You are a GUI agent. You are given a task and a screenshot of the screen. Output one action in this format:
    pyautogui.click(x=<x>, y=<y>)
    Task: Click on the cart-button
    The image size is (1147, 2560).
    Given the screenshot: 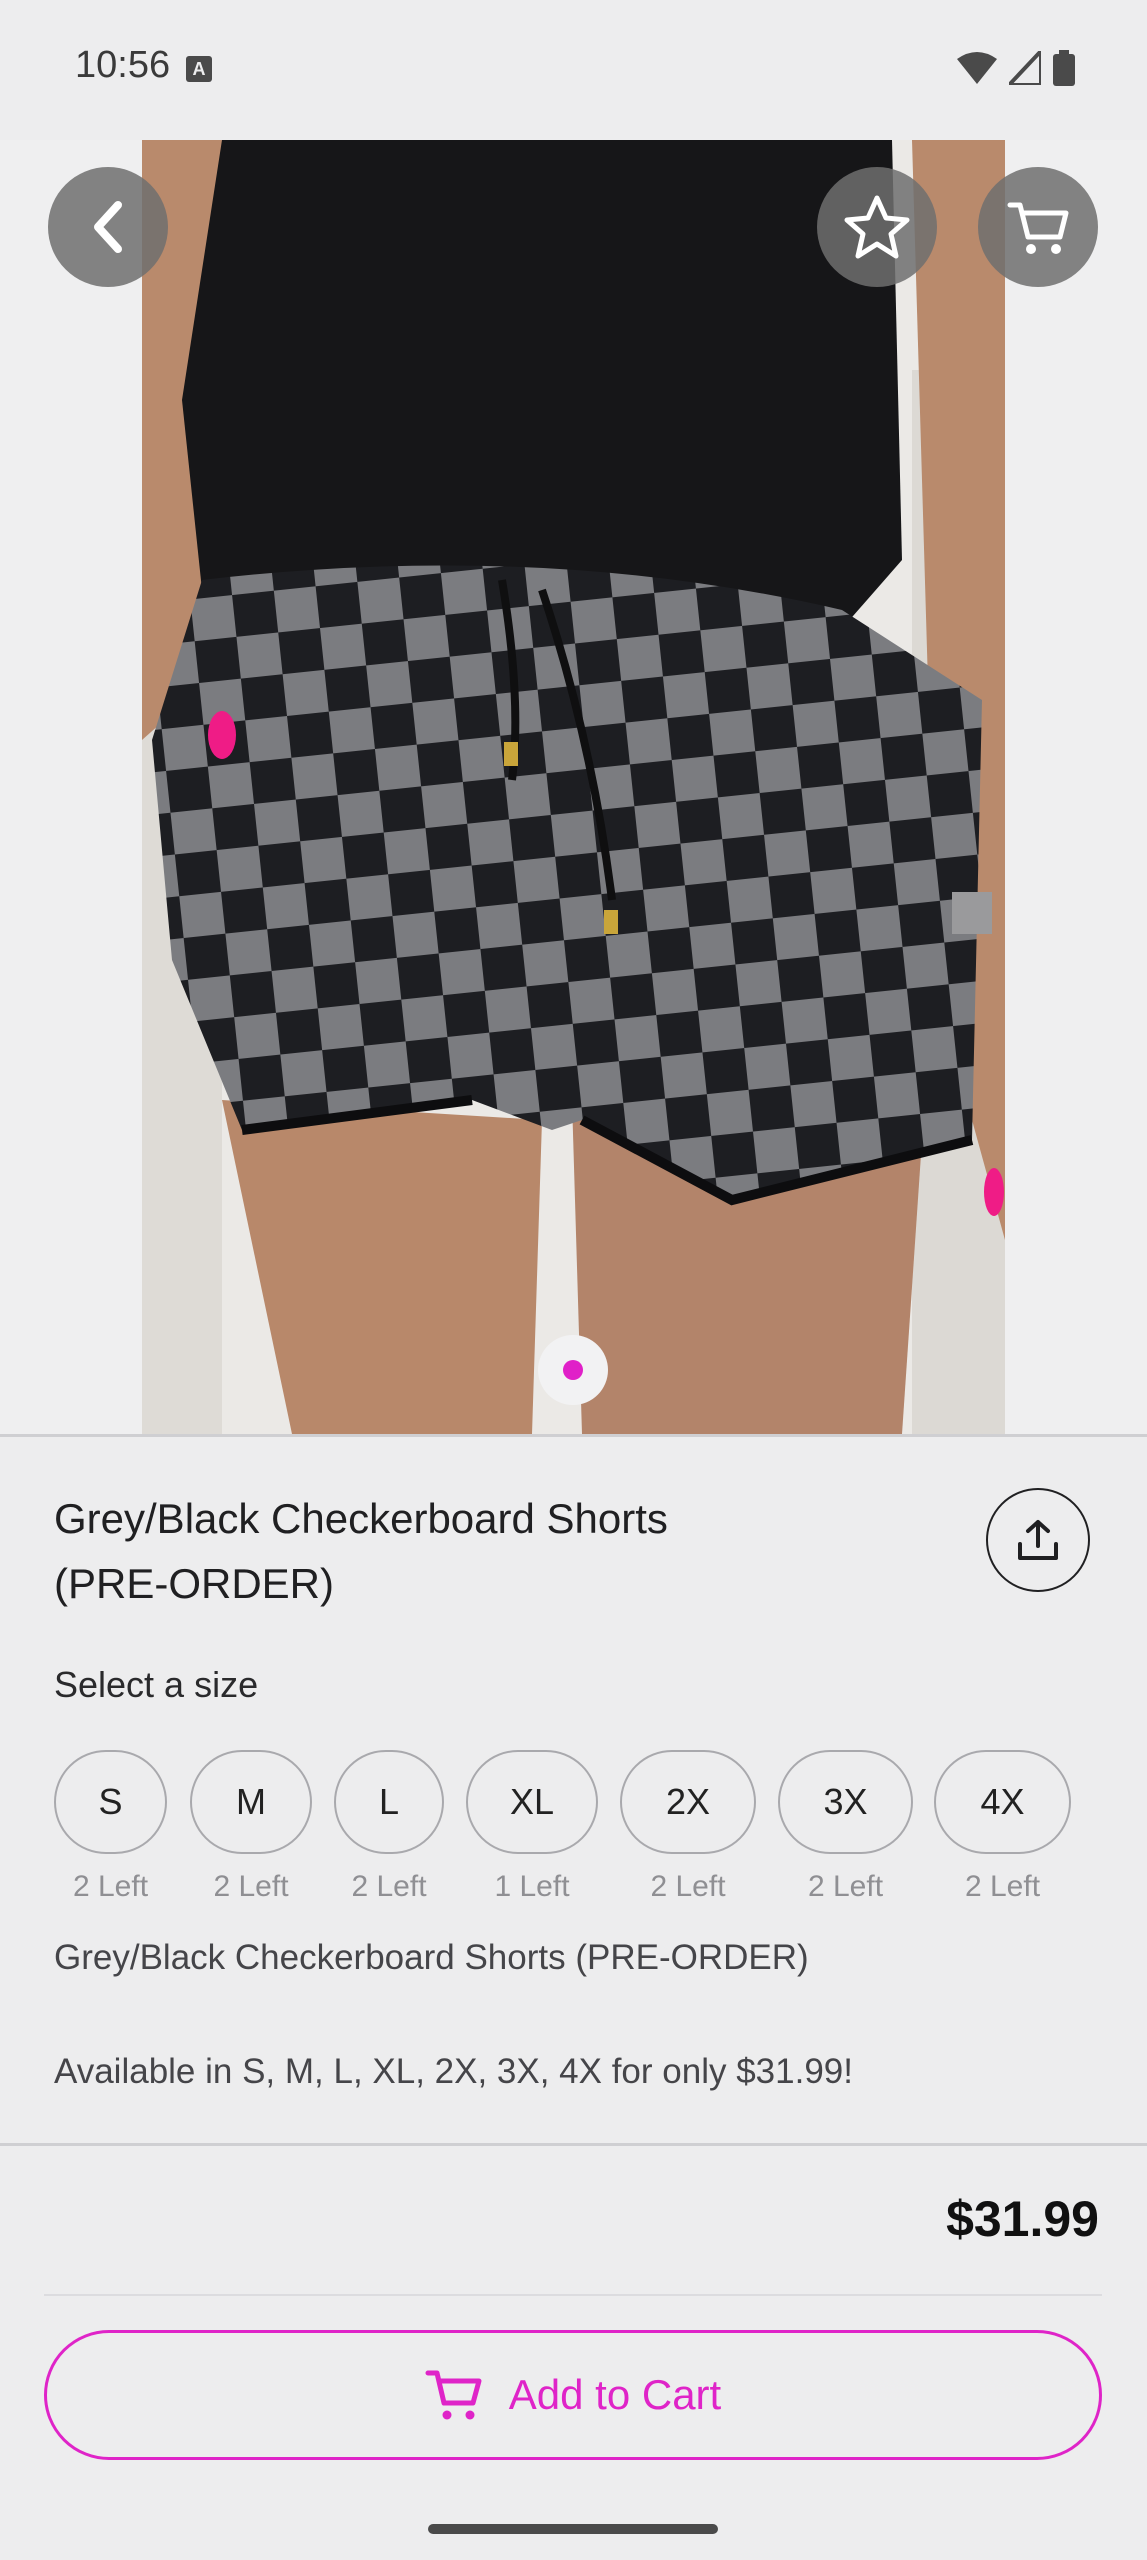 What is the action you would take?
    pyautogui.click(x=1038, y=227)
    